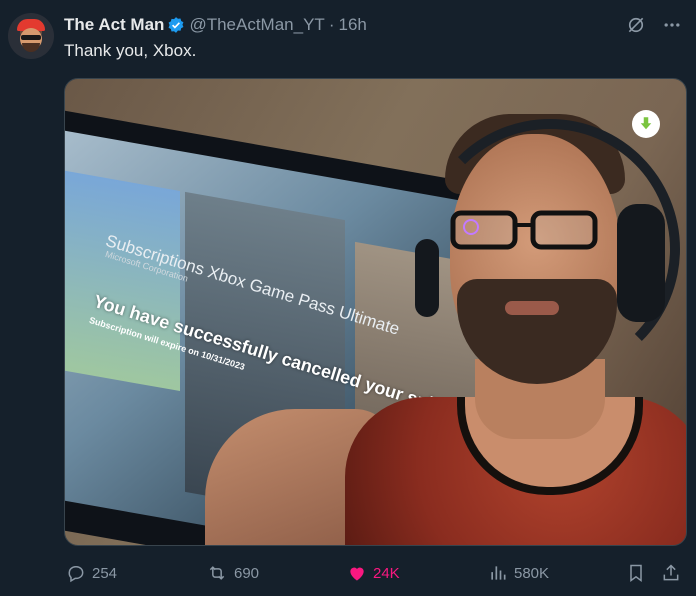 The width and height of the screenshot is (696, 596). I want to click on verified-badge-icon, so click(176, 25).